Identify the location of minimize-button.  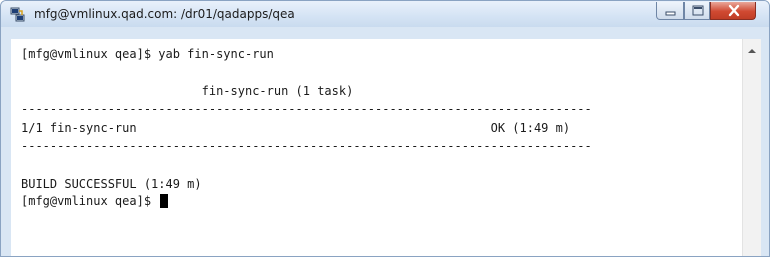
(670, 11).